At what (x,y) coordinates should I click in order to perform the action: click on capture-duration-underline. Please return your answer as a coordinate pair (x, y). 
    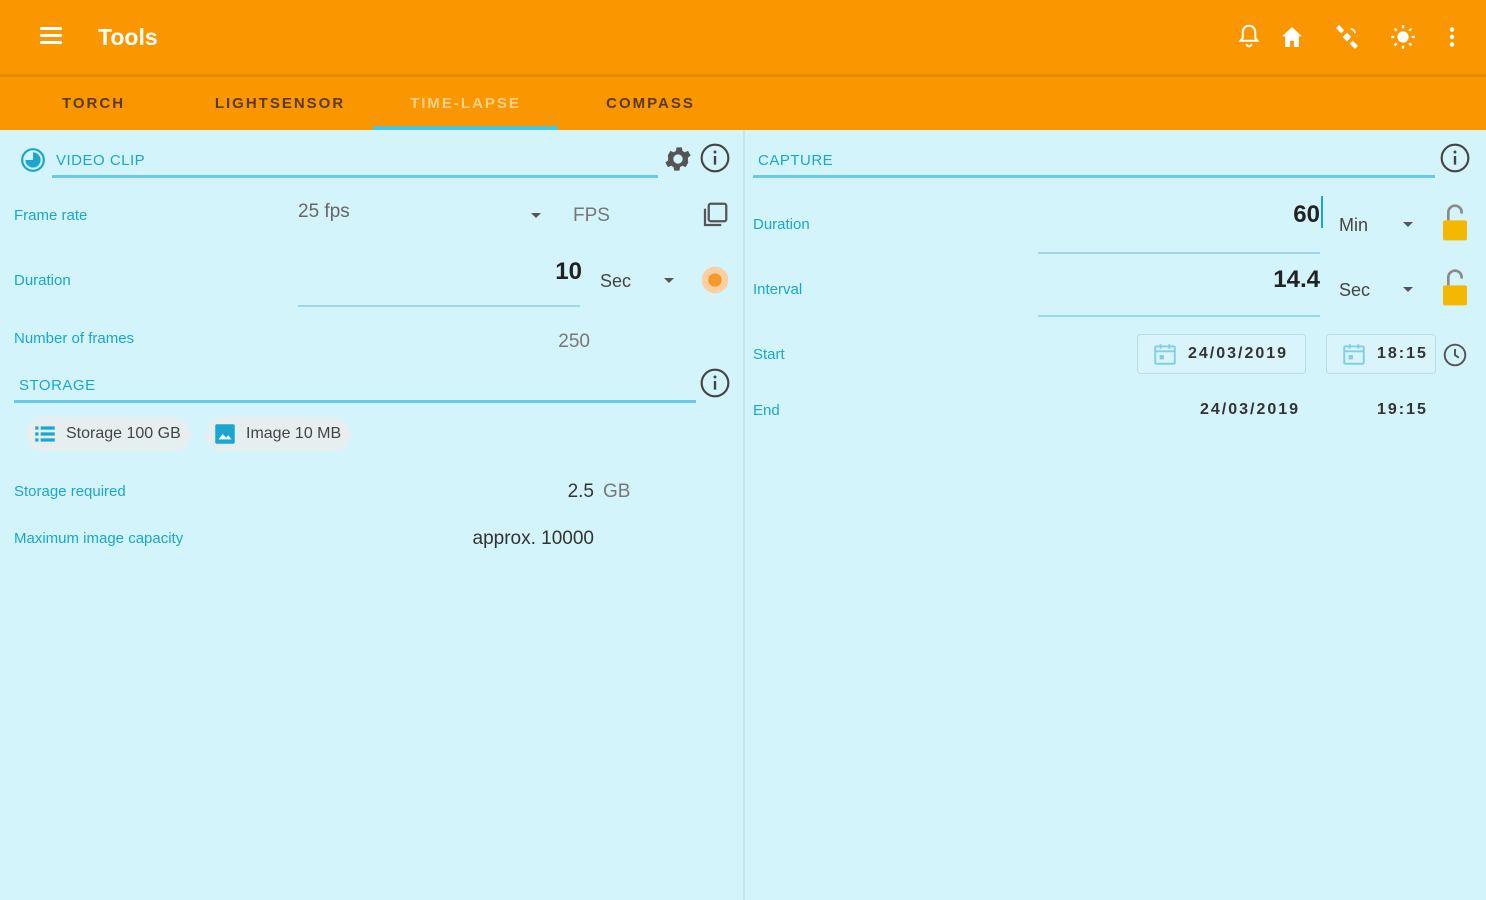
    Looking at the image, I should click on (1179, 253).